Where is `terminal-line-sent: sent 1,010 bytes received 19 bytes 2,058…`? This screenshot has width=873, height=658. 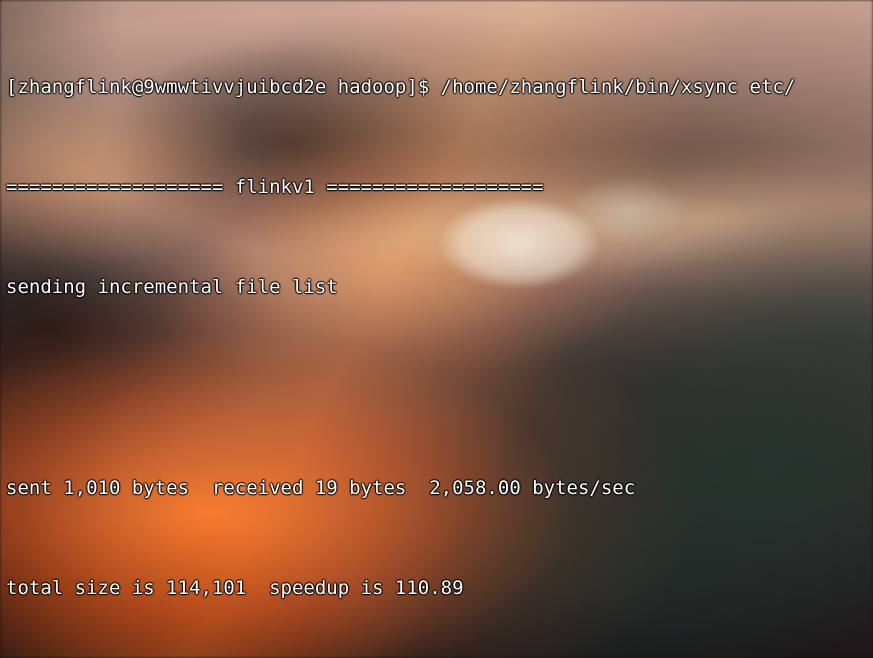 terminal-line-sent: sent 1,010 bytes received 19 bytes 2,058… is located at coordinates (321, 487).